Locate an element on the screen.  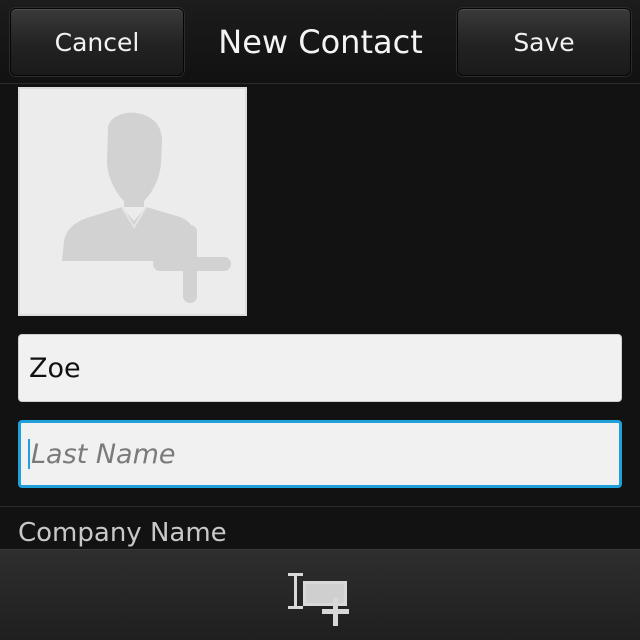
first-name-value: Zoe is located at coordinates (55, 368).